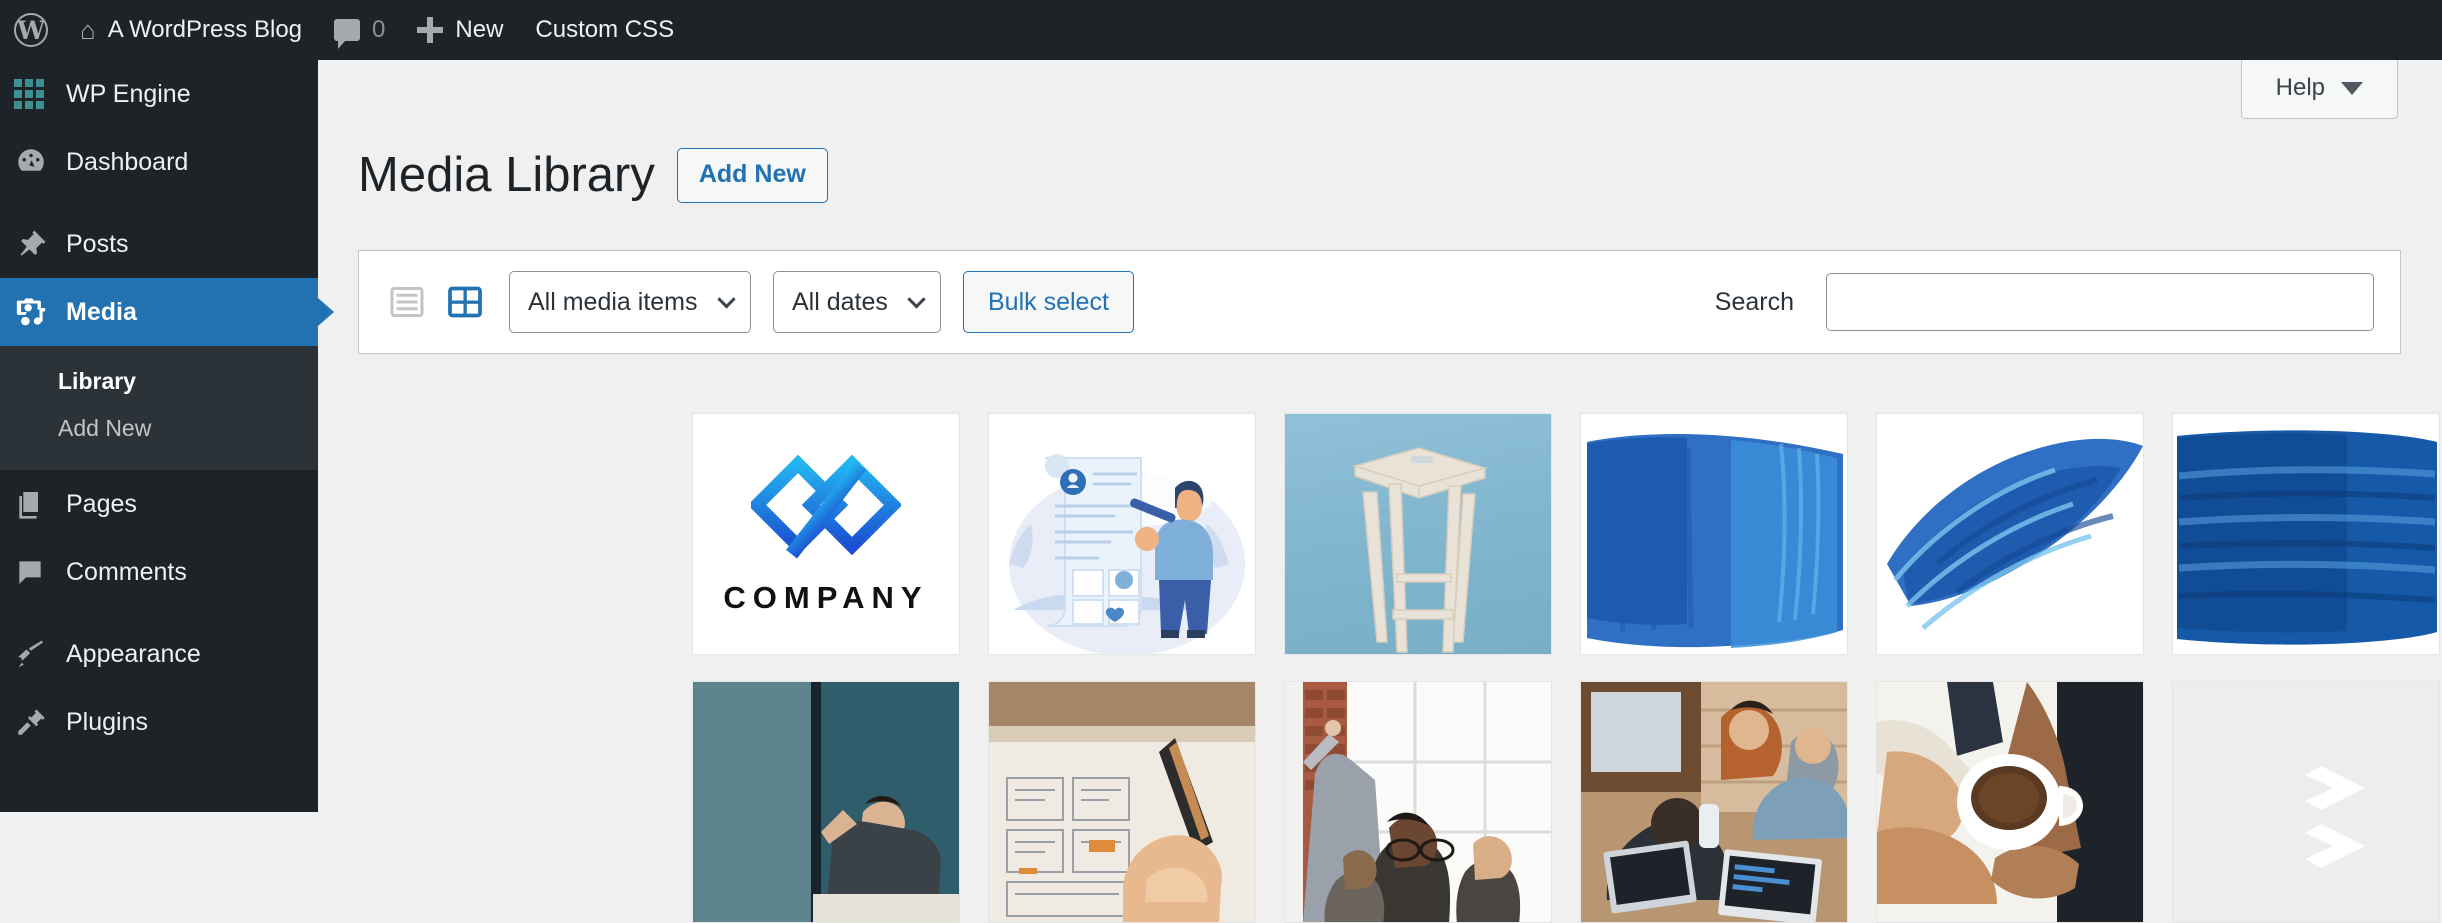 The height and width of the screenshot is (923, 2442). I want to click on custom-css-label: Custom CSS, so click(605, 29).